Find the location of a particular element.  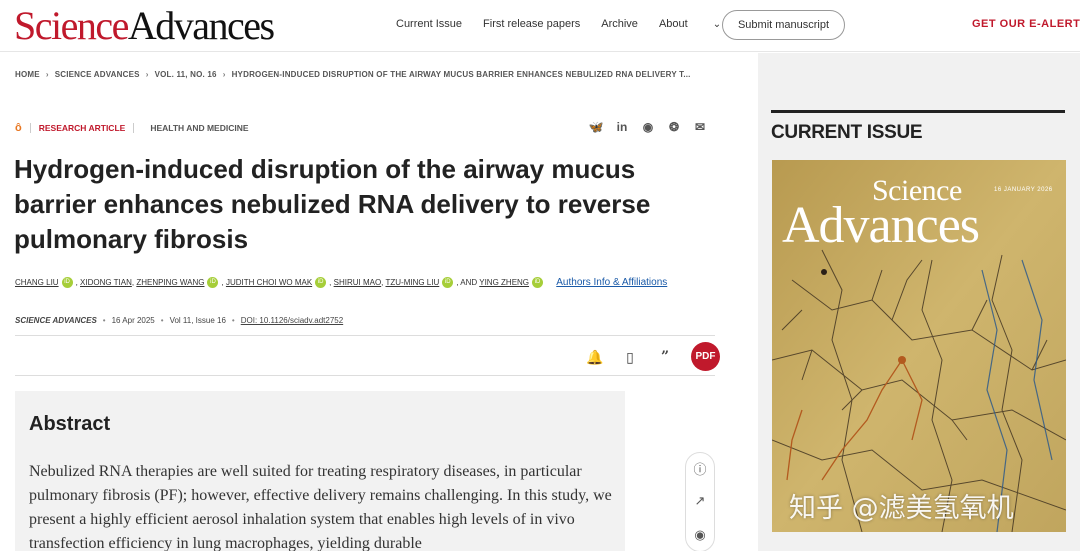

author-link: CHANG LIU is located at coordinates (37, 282).